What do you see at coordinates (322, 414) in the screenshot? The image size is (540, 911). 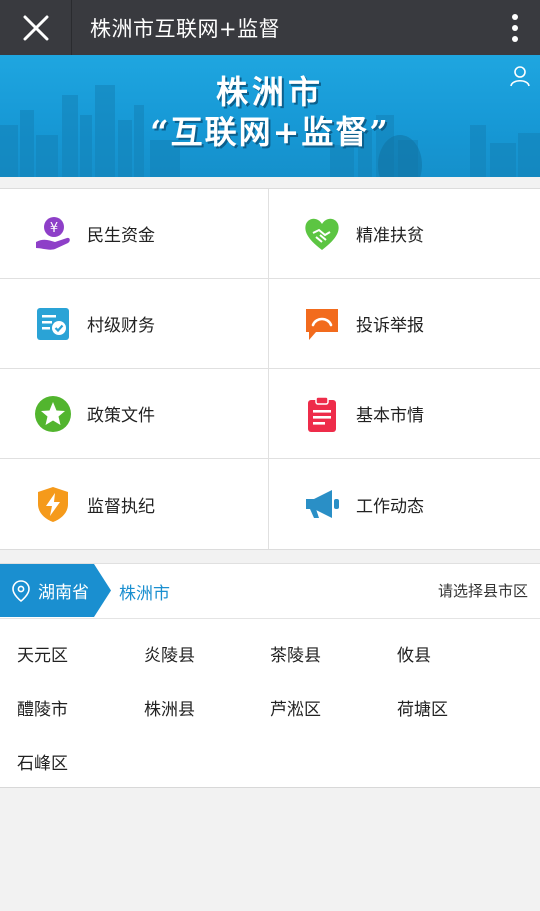 I see `clipboard-icon` at bounding box center [322, 414].